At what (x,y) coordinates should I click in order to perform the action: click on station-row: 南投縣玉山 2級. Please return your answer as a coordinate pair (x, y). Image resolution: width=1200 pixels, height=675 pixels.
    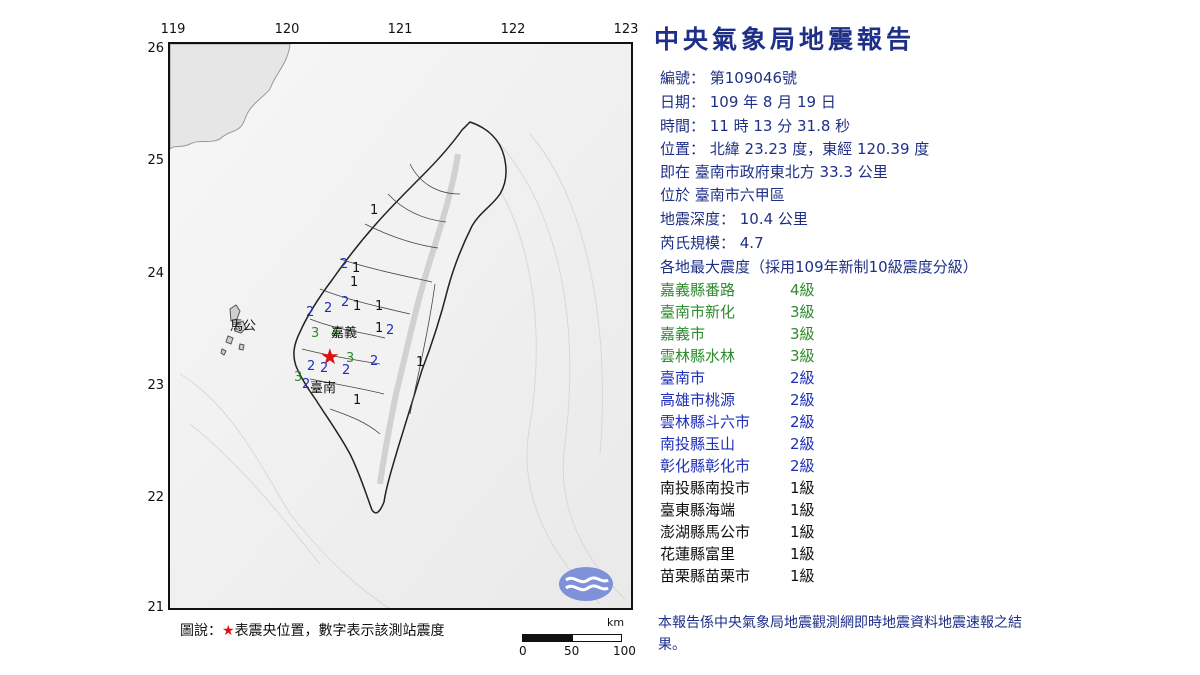
    Looking at the image, I should click on (850, 444).